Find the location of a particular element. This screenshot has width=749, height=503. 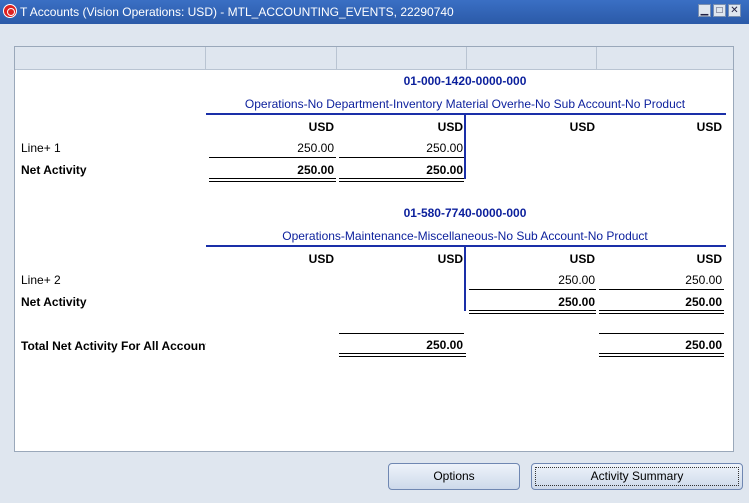

focus-ring is located at coordinates (637, 476).